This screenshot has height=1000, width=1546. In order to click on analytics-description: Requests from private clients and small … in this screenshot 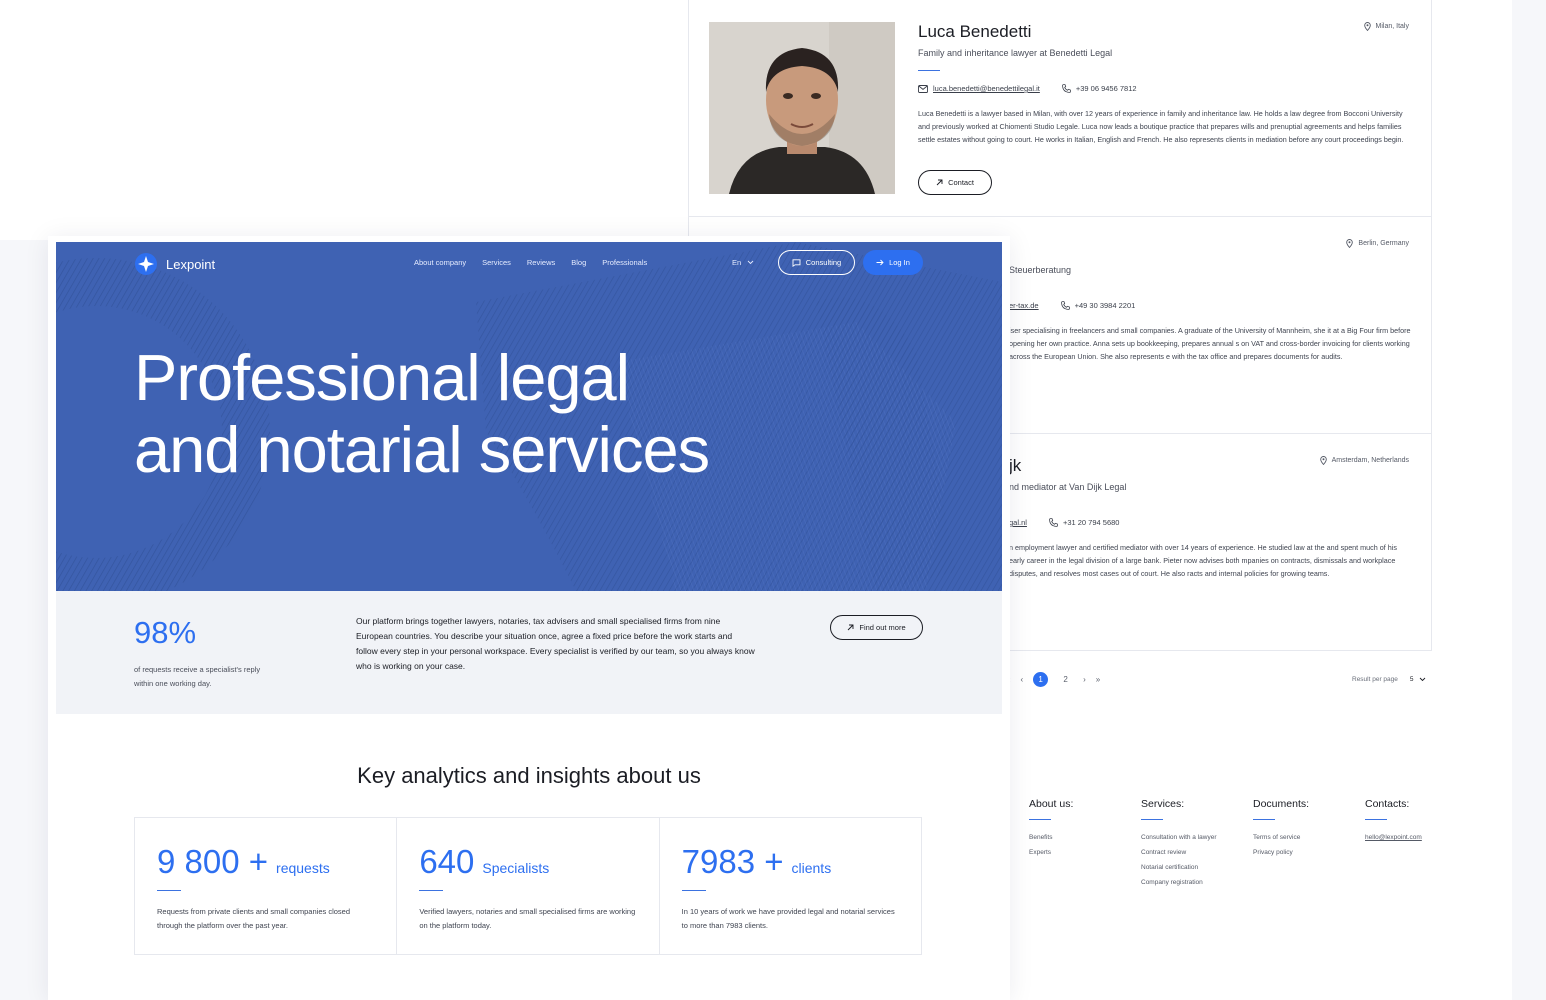, I will do `click(254, 918)`.